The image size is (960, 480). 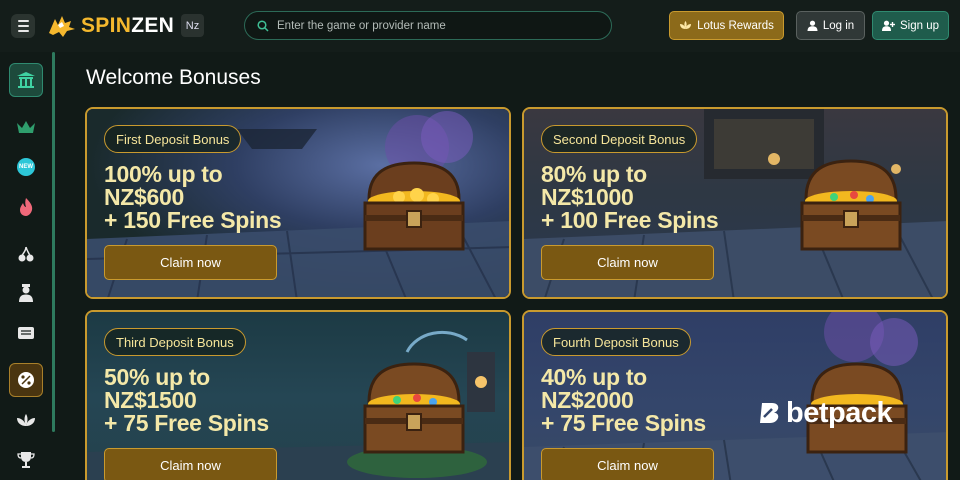 I want to click on bonus-offer: 100% up to NZ$600 + 150 Free Spins, so click(x=193, y=197).